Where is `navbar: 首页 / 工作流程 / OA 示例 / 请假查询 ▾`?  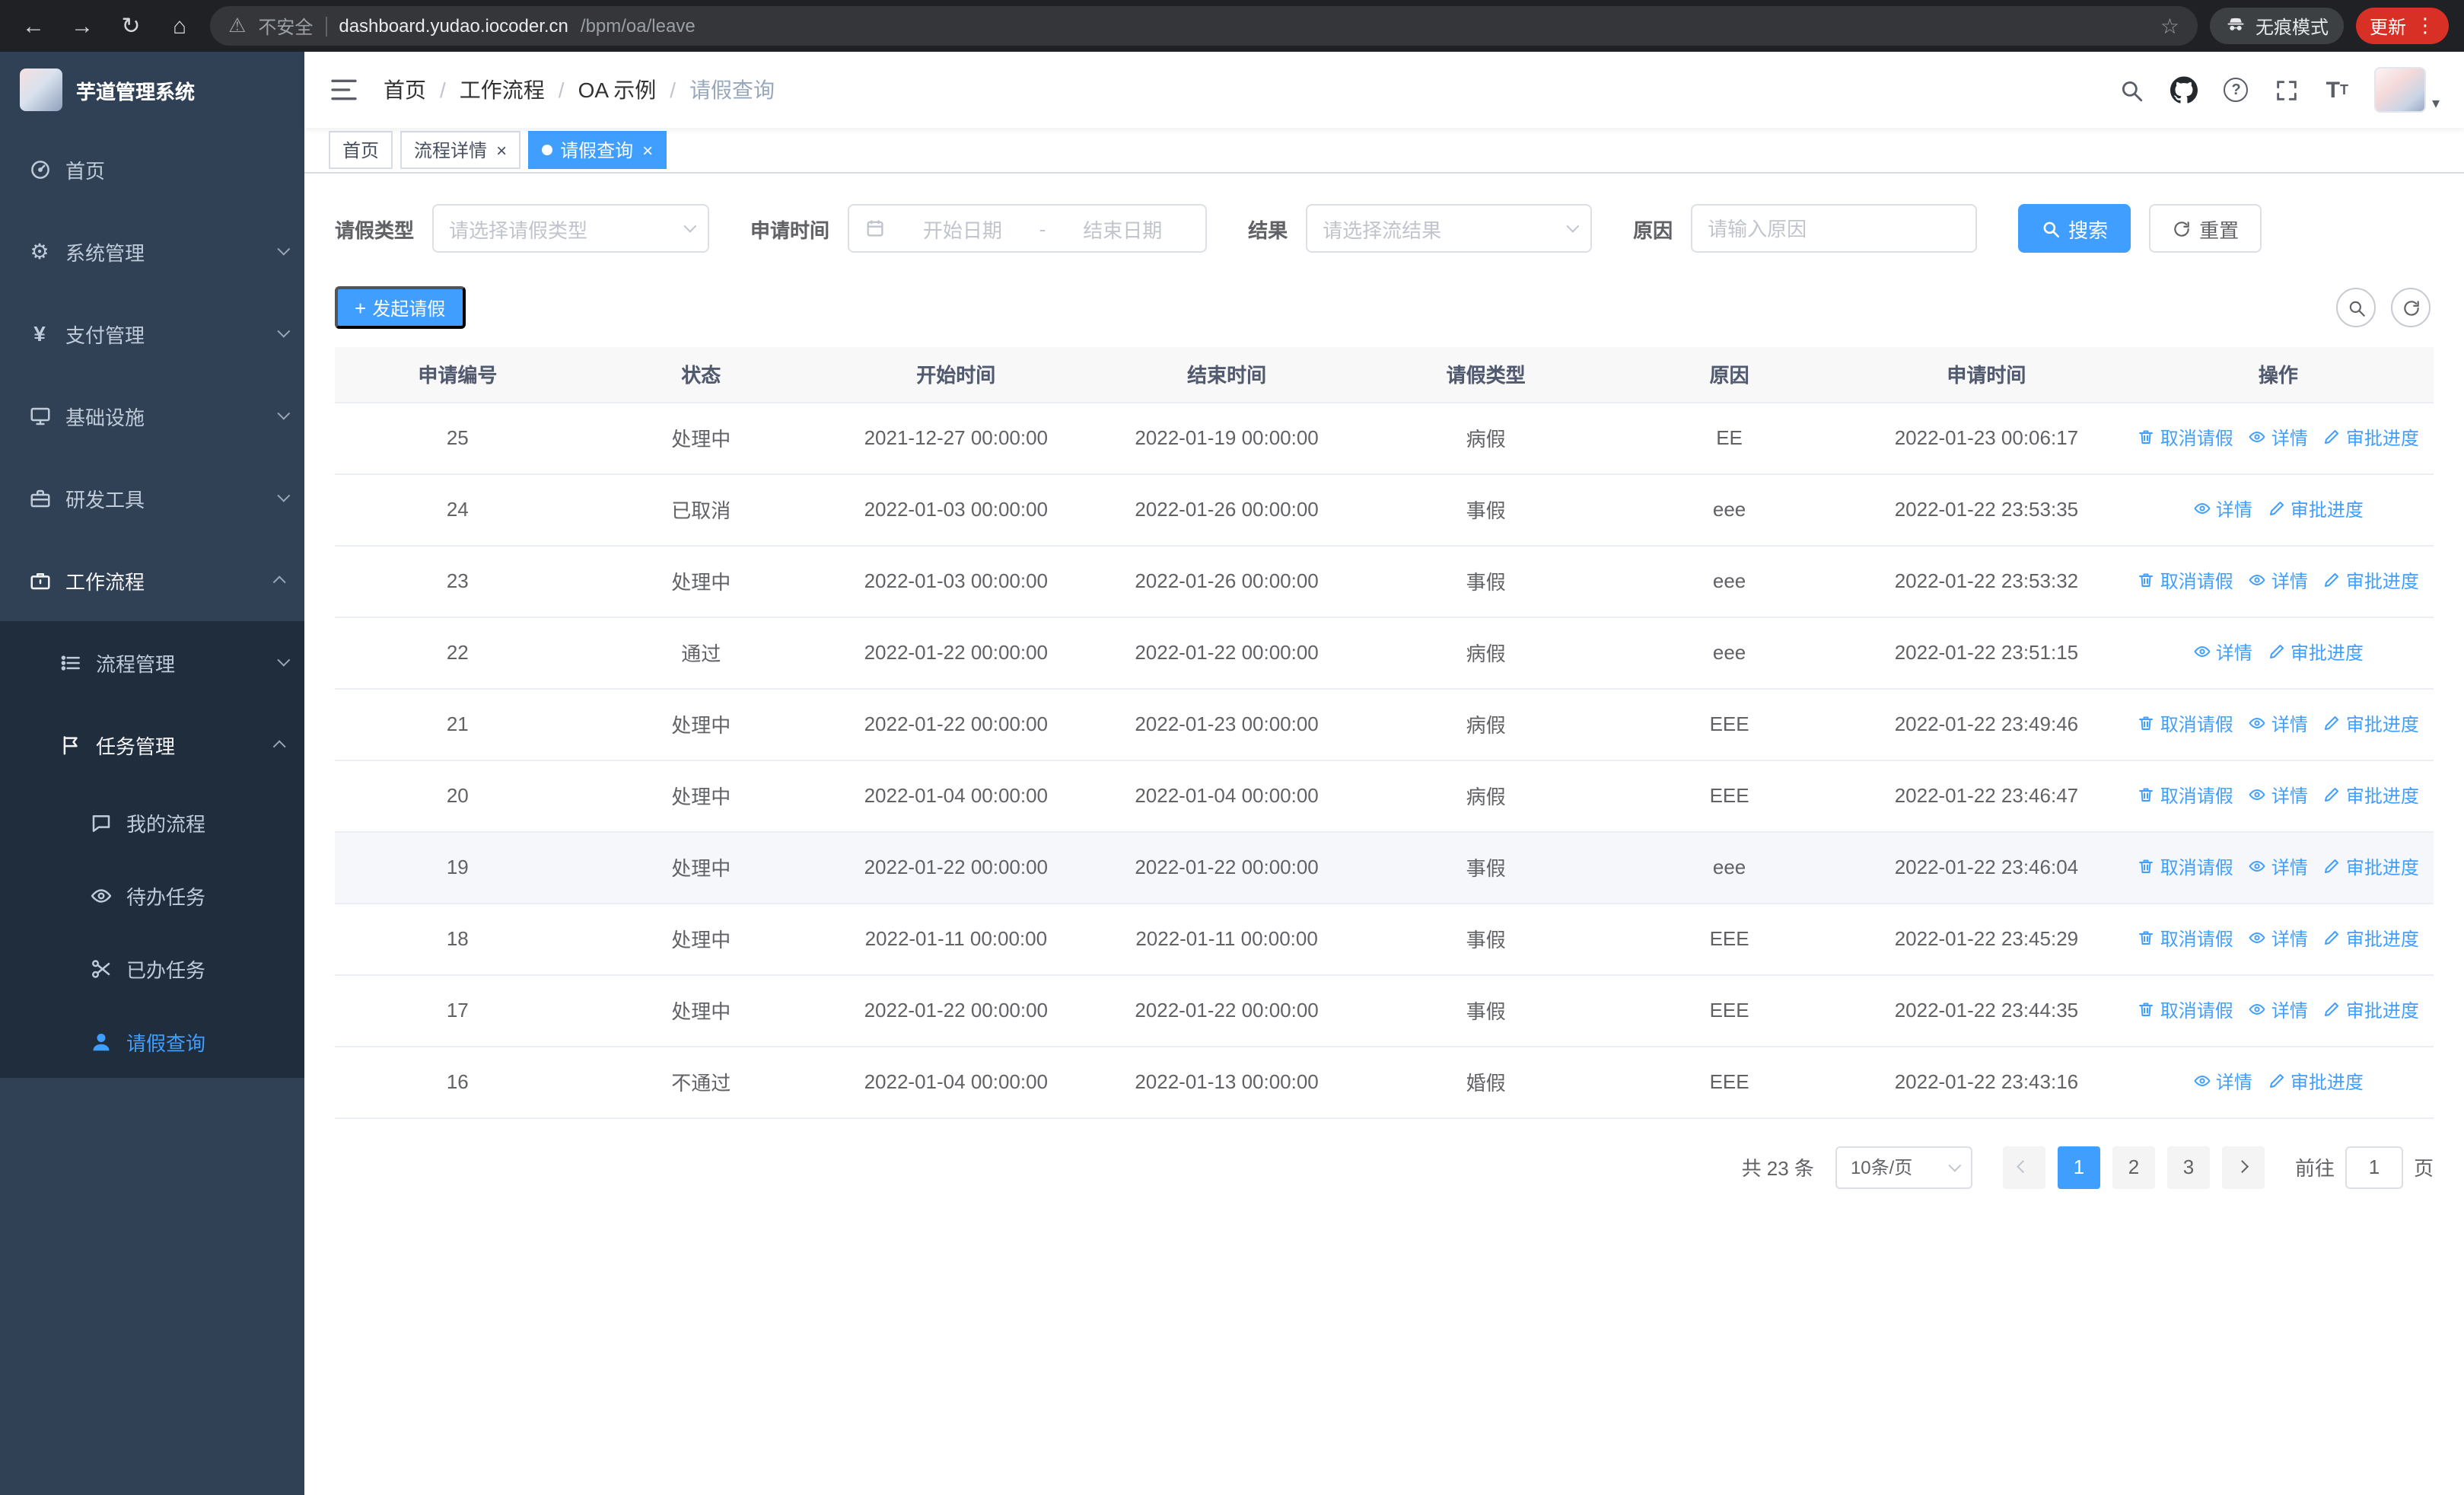
navbar: 首页 / 工作流程 / OA 示例 / 请假查询 ▾ is located at coordinates (1384, 90).